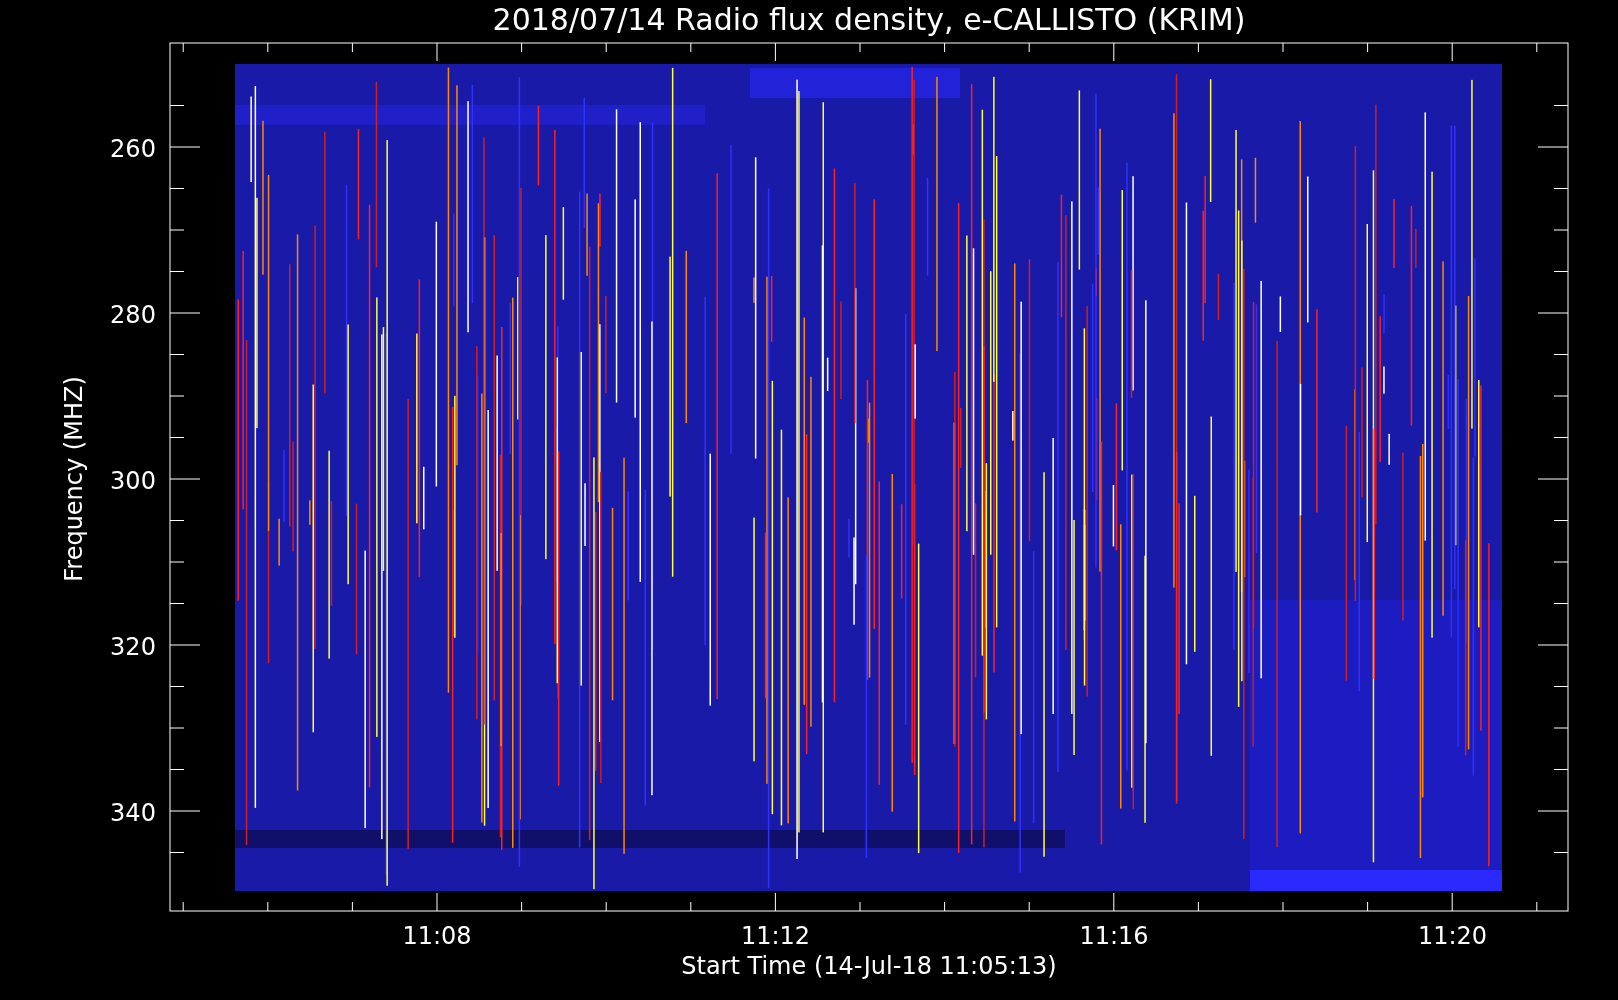 The height and width of the screenshot is (1000, 1618). What do you see at coordinates (869, 19) in the screenshot?
I see `chart-title: 2018/07/14 Radio flux density, e-CALLISTO (KRIM)` at bounding box center [869, 19].